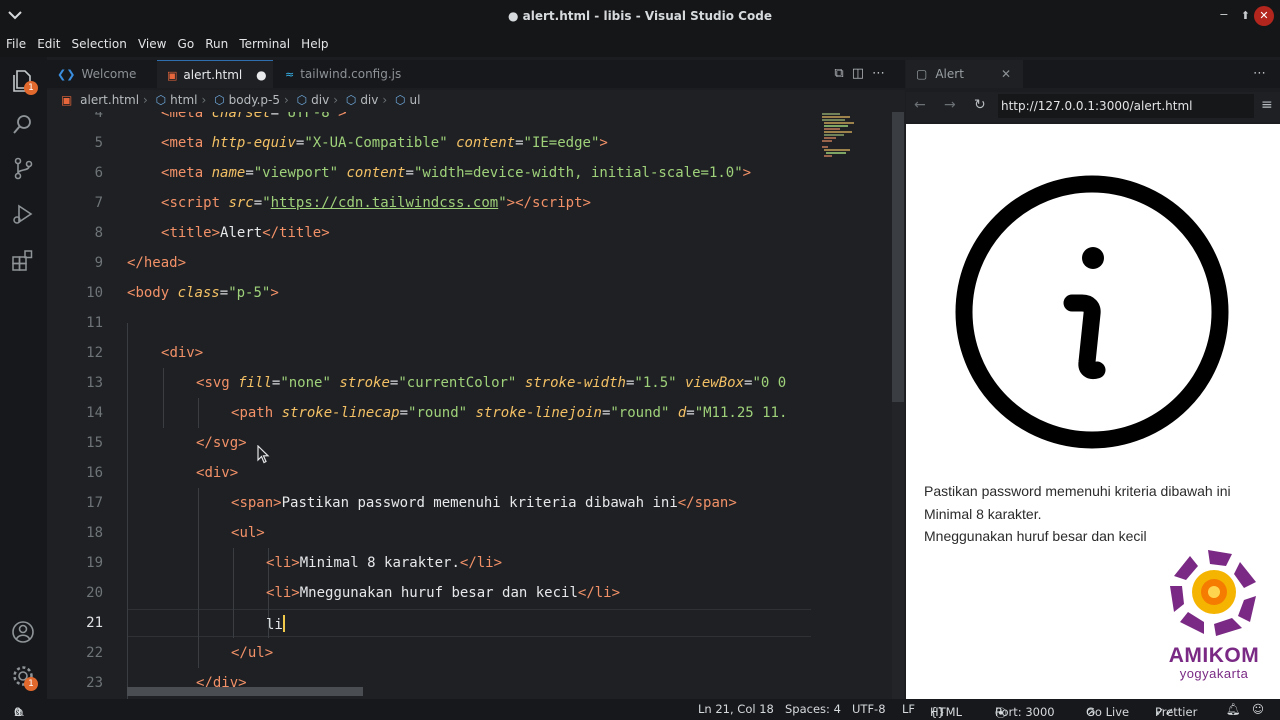 Image resolution: width=1280 pixels, height=720 pixels. I want to click on menu-icon: ≡, so click(1267, 105).